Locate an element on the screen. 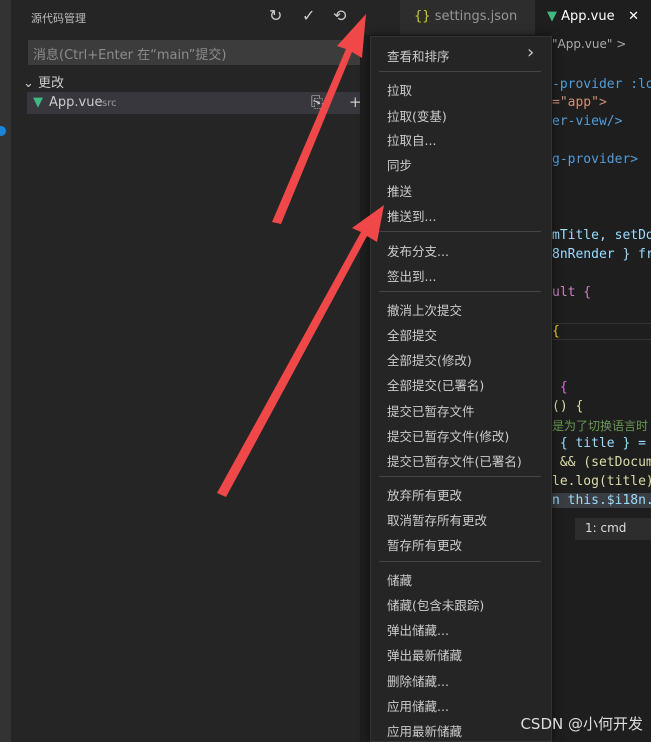 The image size is (651, 742). activity-bar is located at coordinates (5, 371).